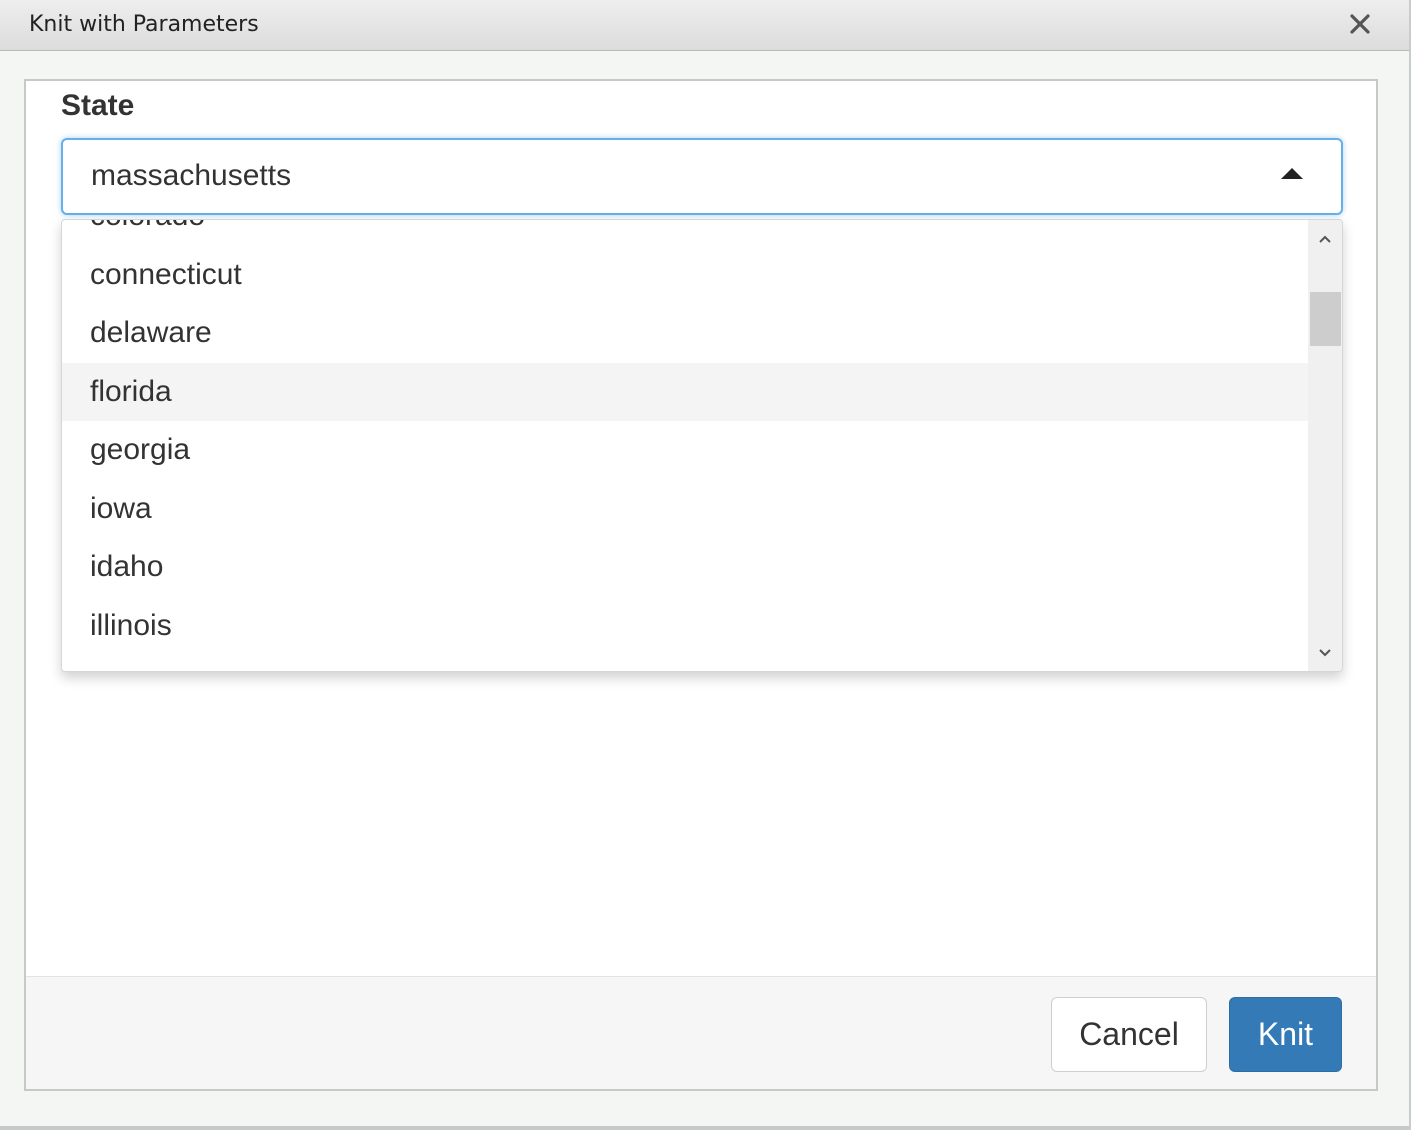  I want to click on knit-button: Knit, so click(1285, 1034).